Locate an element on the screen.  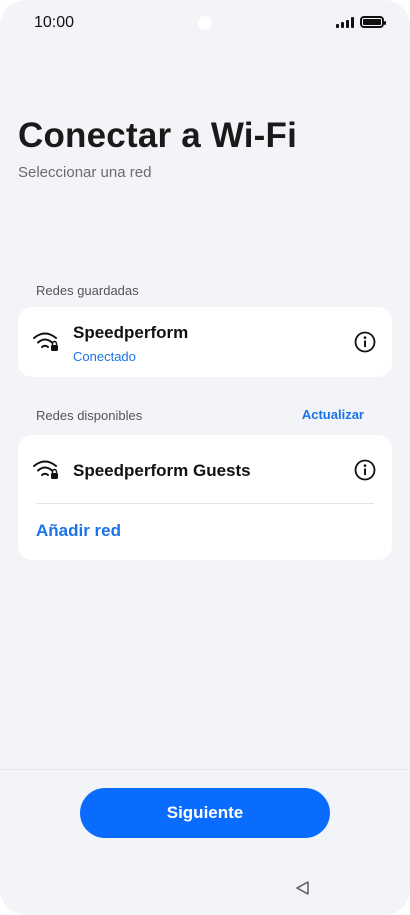
available-networks-card: Speedperform Guests Añadir red is located at coordinates (205, 497).